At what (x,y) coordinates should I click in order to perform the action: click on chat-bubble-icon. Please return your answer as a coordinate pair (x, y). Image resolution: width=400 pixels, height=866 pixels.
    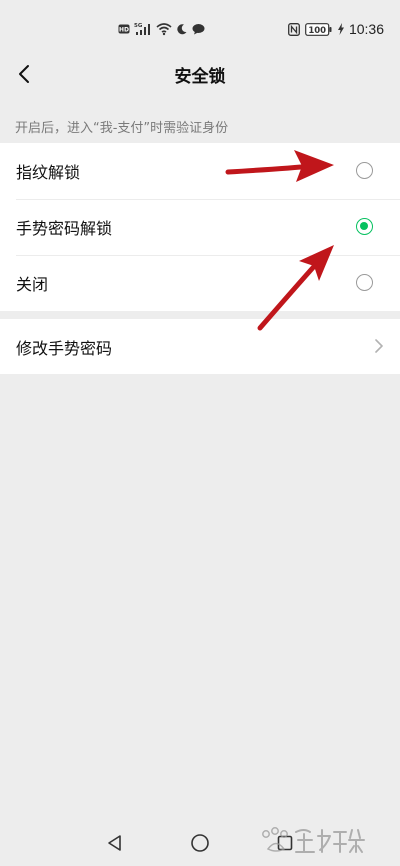
    Looking at the image, I should click on (198, 29).